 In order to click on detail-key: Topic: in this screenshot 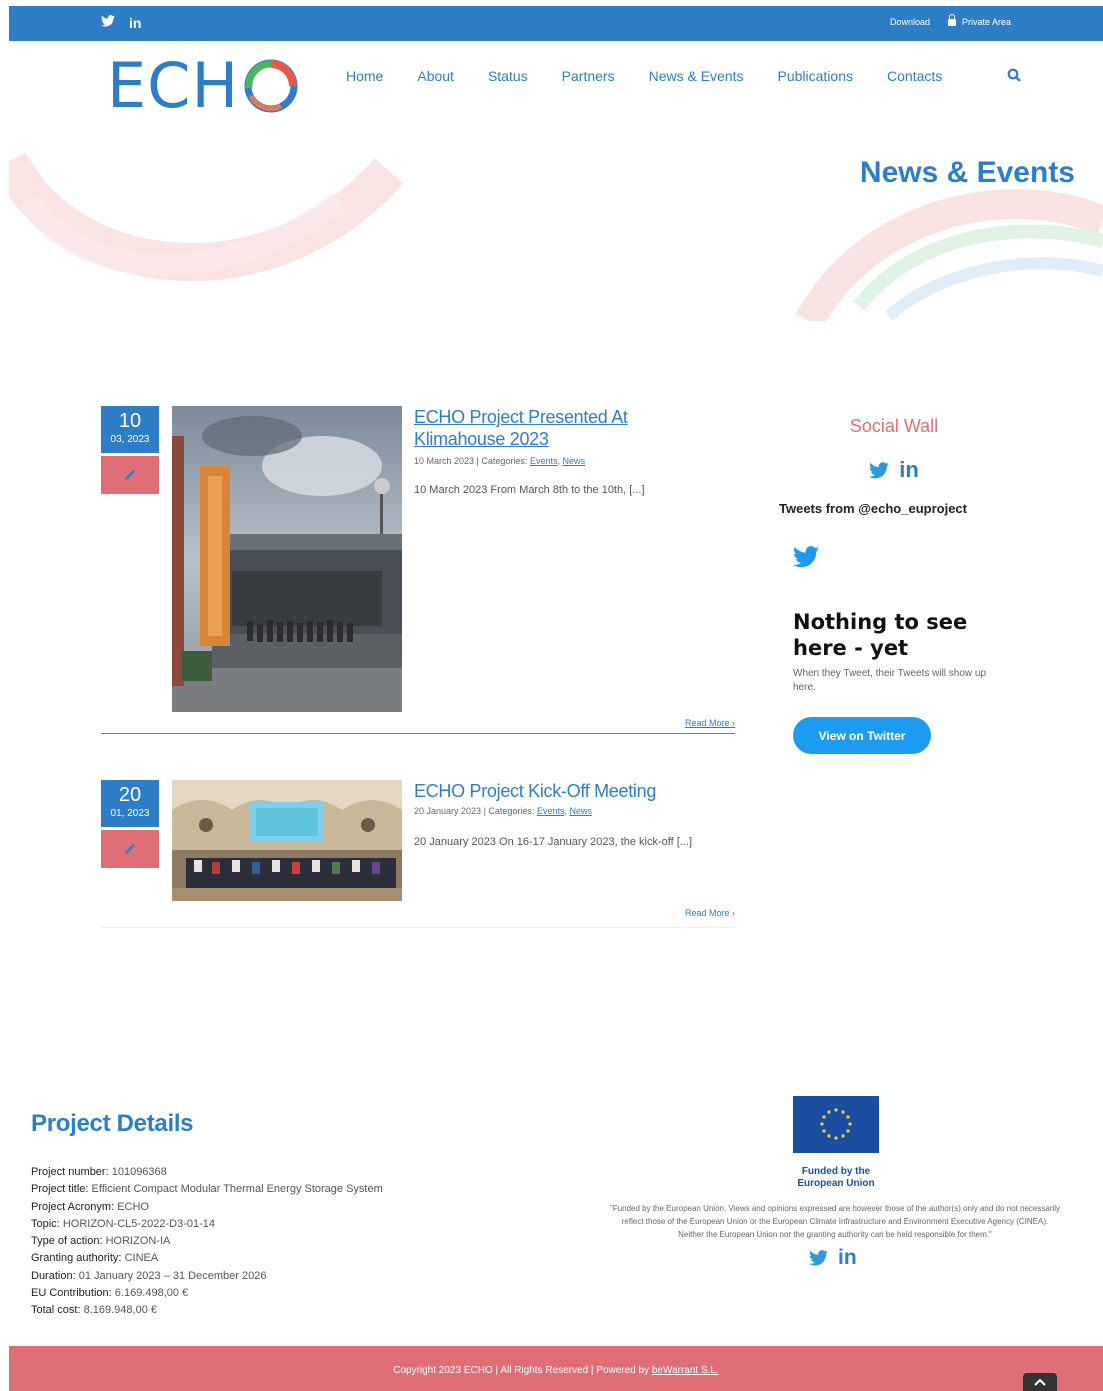, I will do `click(45, 1223)`.